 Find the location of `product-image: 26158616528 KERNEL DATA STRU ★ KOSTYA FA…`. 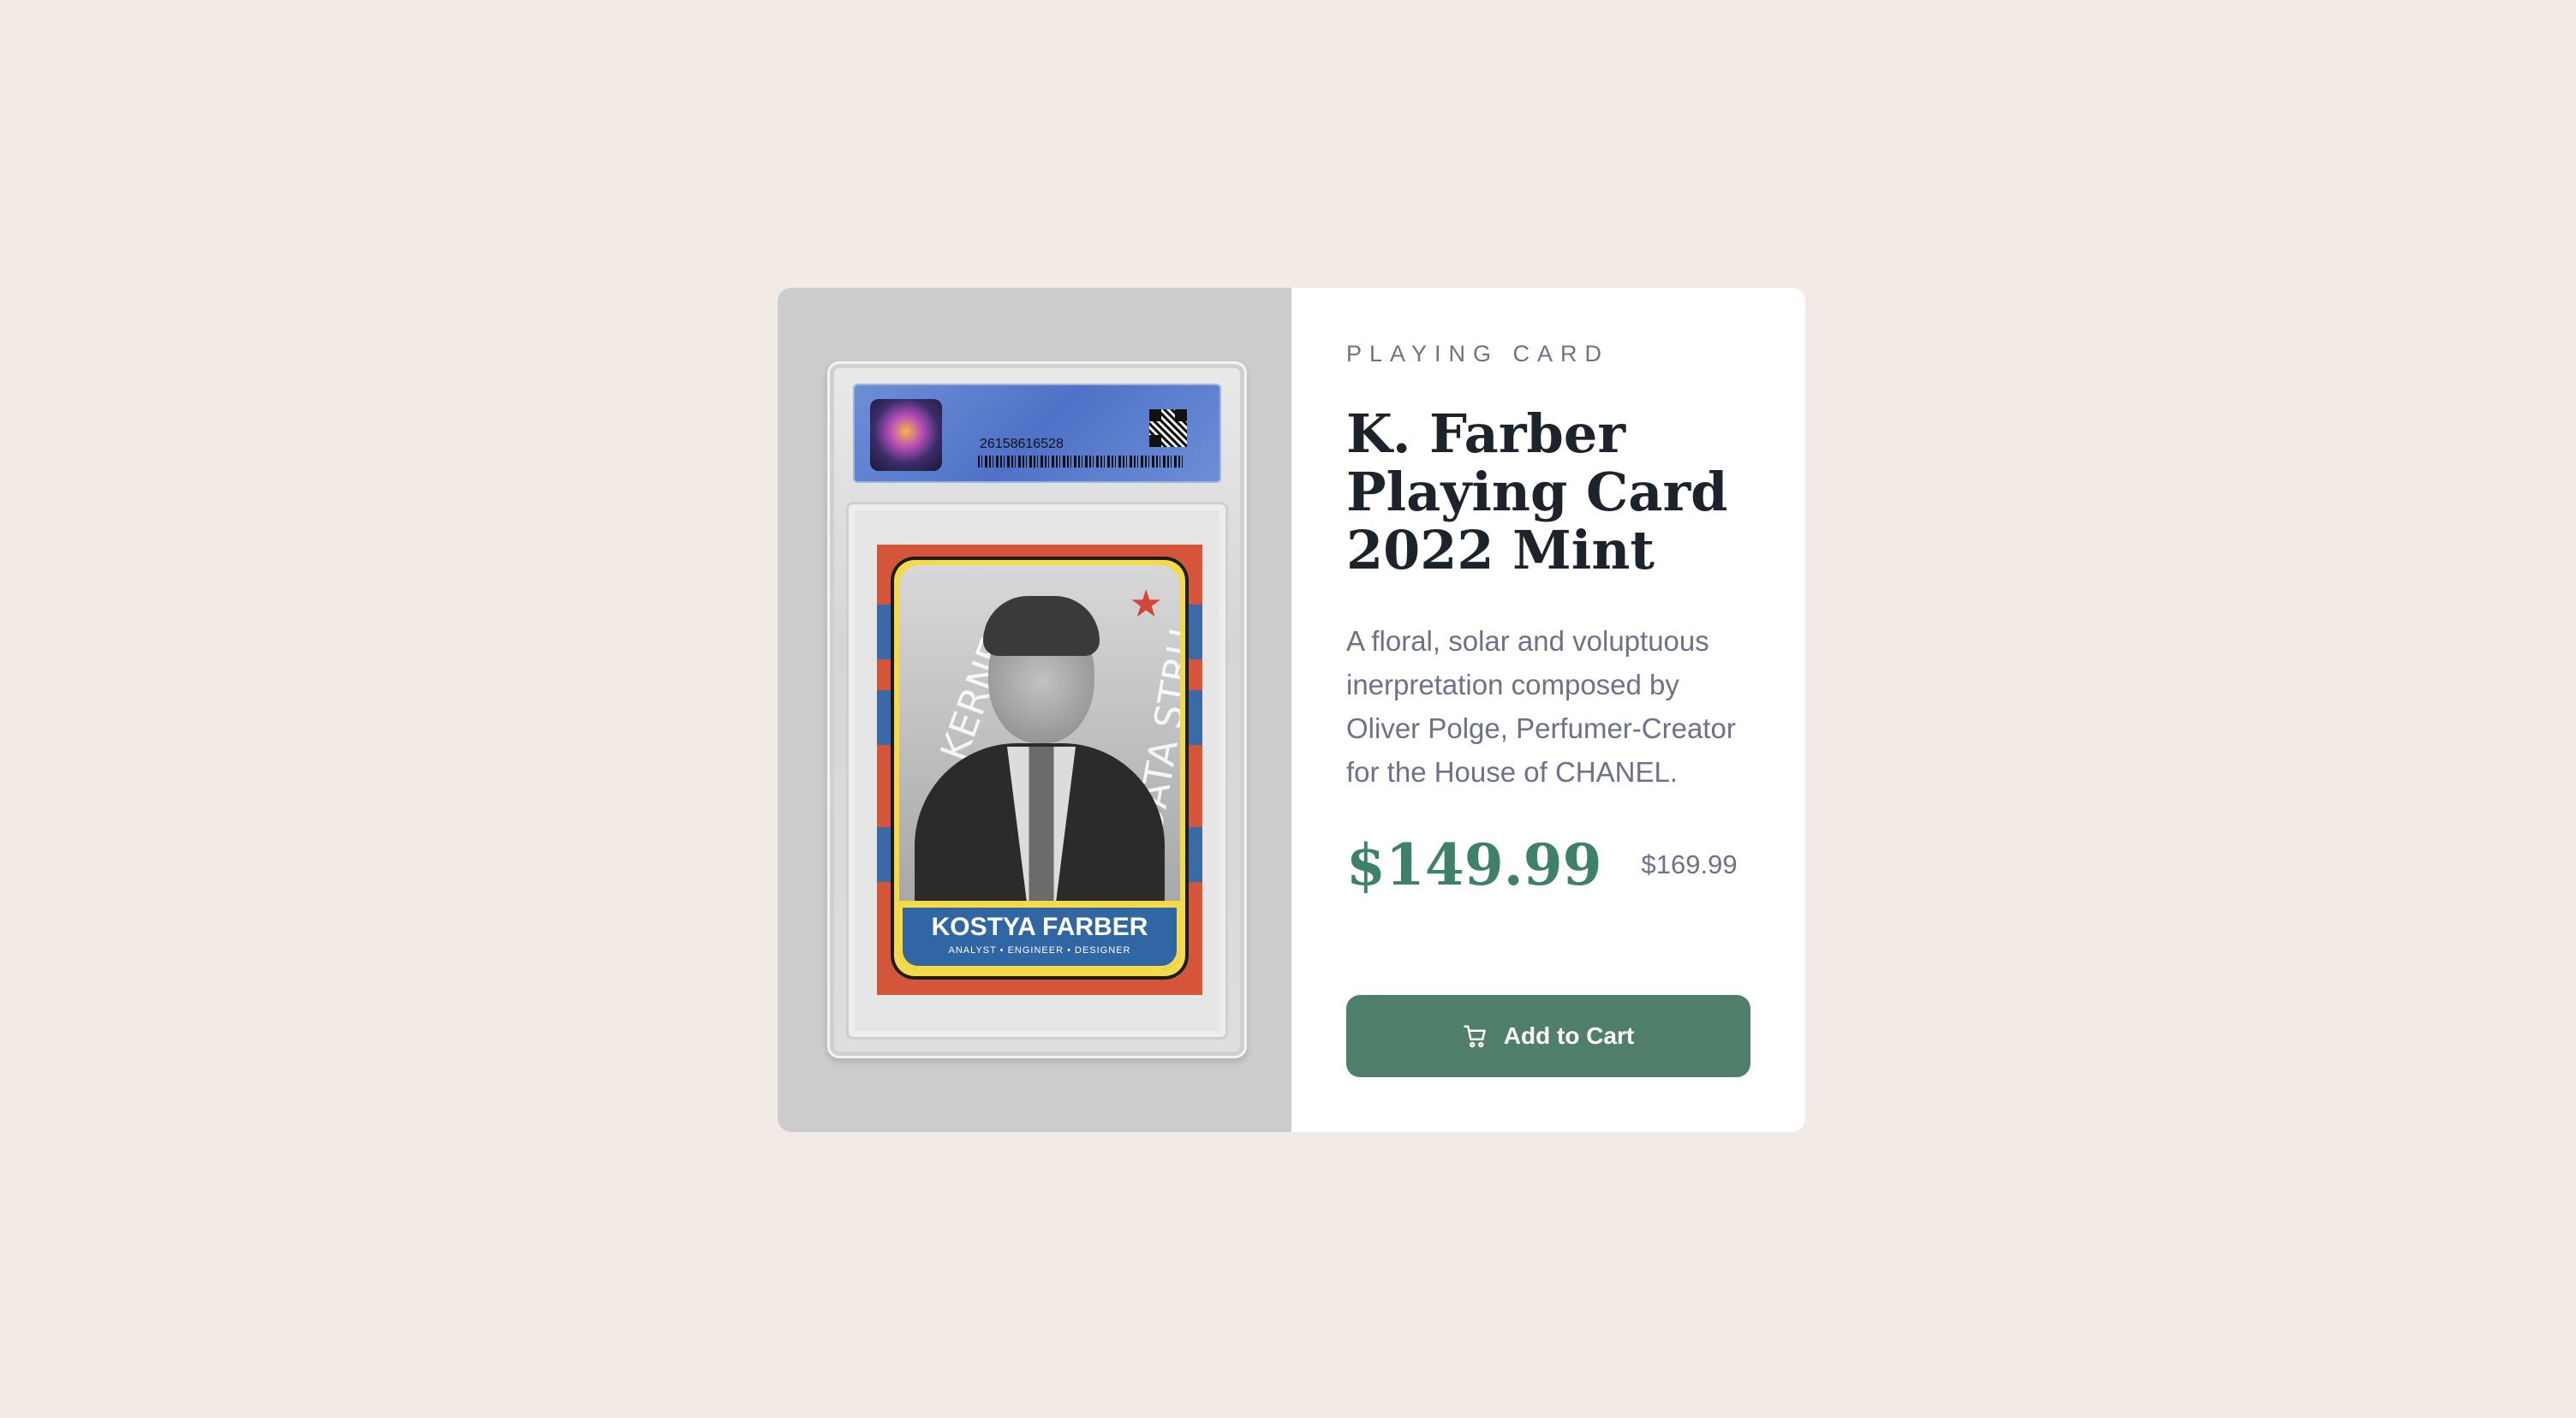

product-image: 26158616528 KERNEL DATA STRU ★ KOSTYA FA… is located at coordinates (1035, 710).